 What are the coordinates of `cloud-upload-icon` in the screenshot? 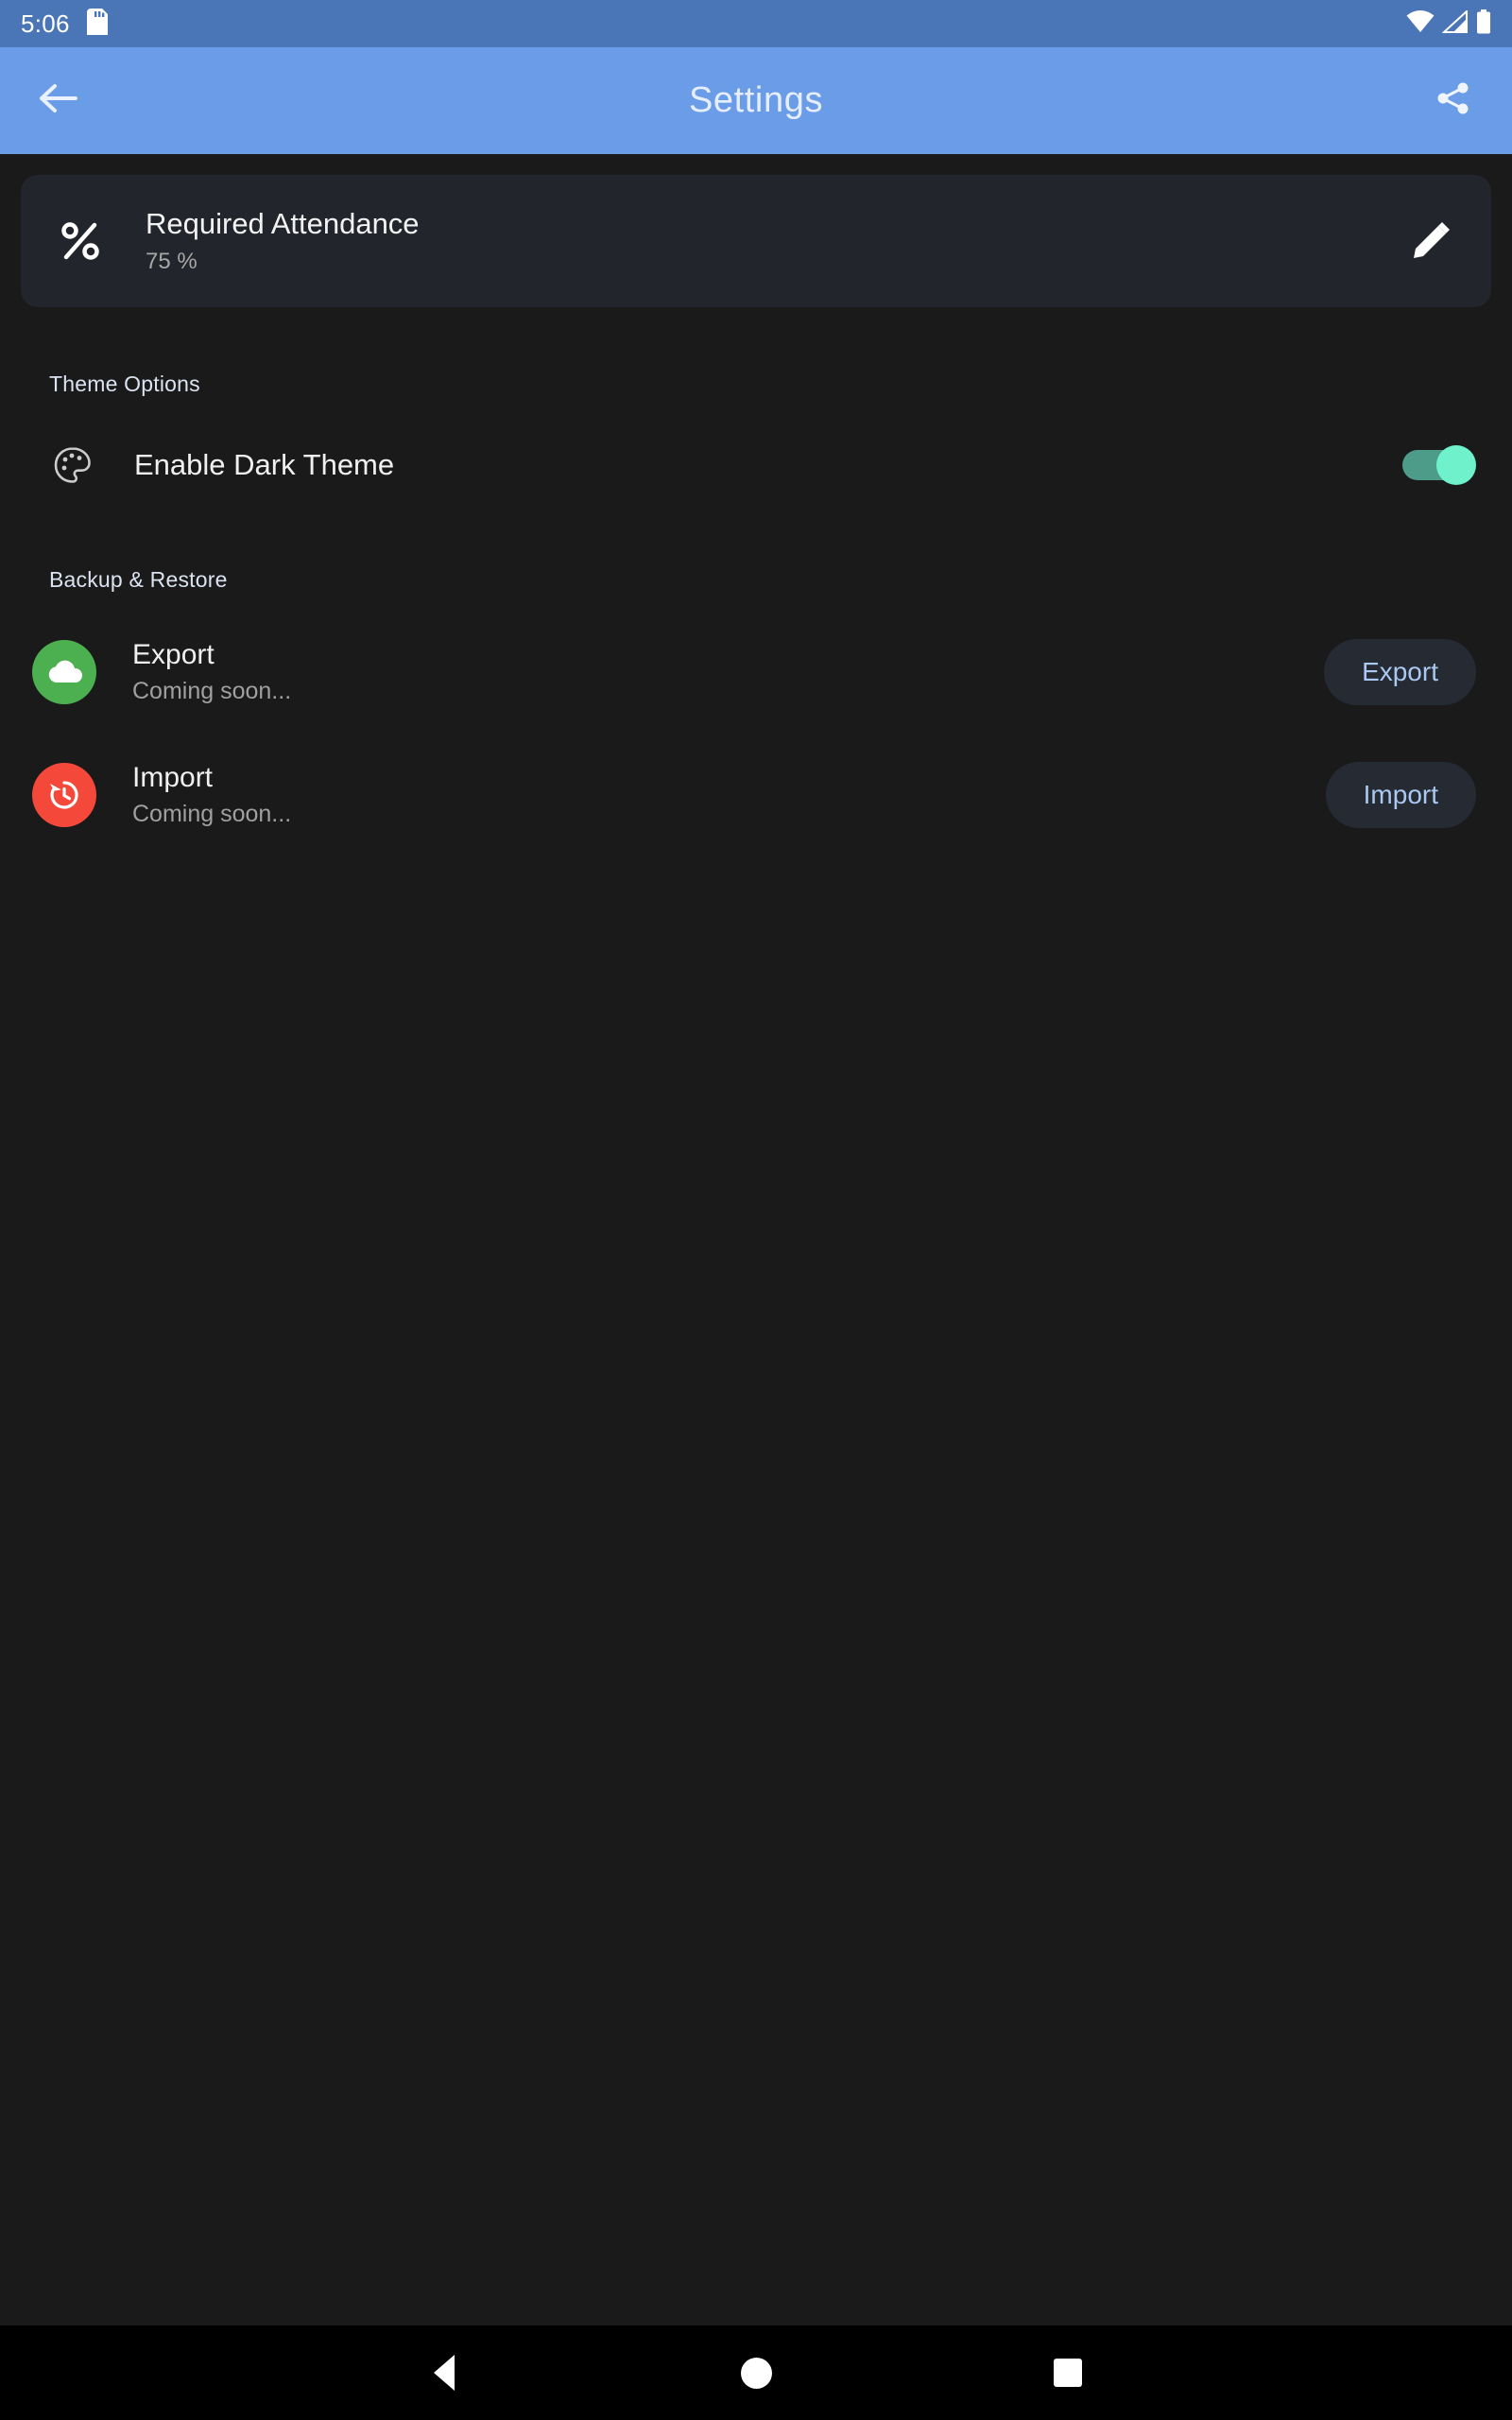 It's located at (64, 672).